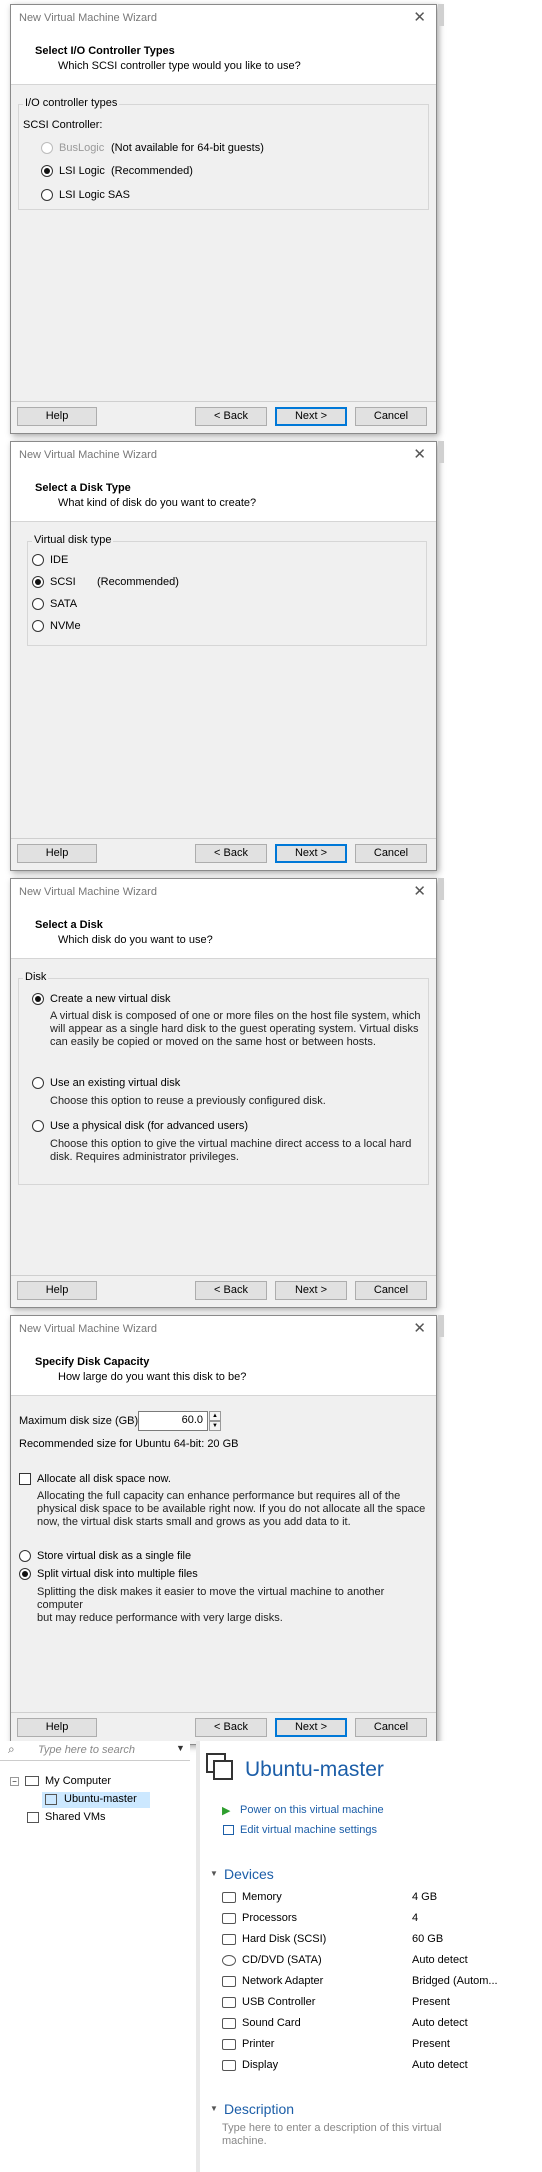  I want to click on power-on-label: Power on this virtual machine, so click(312, 1810).